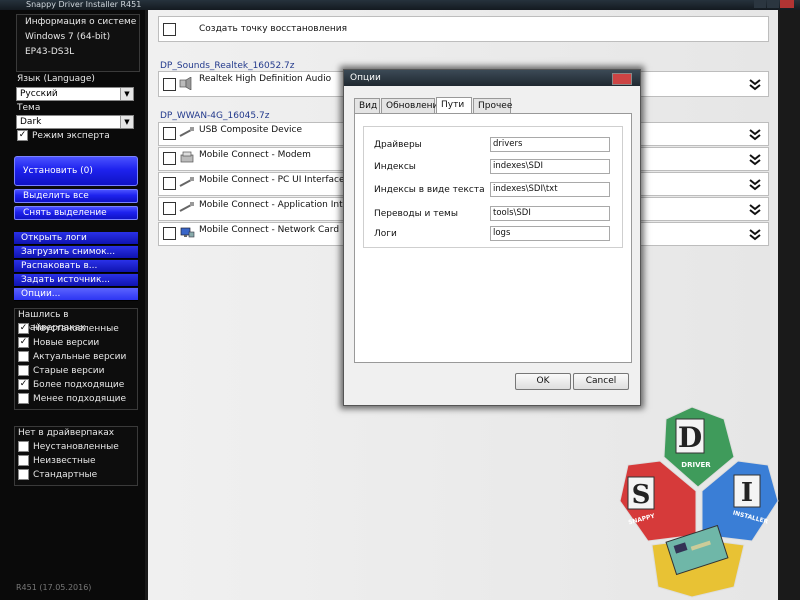  Describe the element at coordinates (76, 399) in the screenshot. I see `filter-worse-match: Менее подходящие` at that location.